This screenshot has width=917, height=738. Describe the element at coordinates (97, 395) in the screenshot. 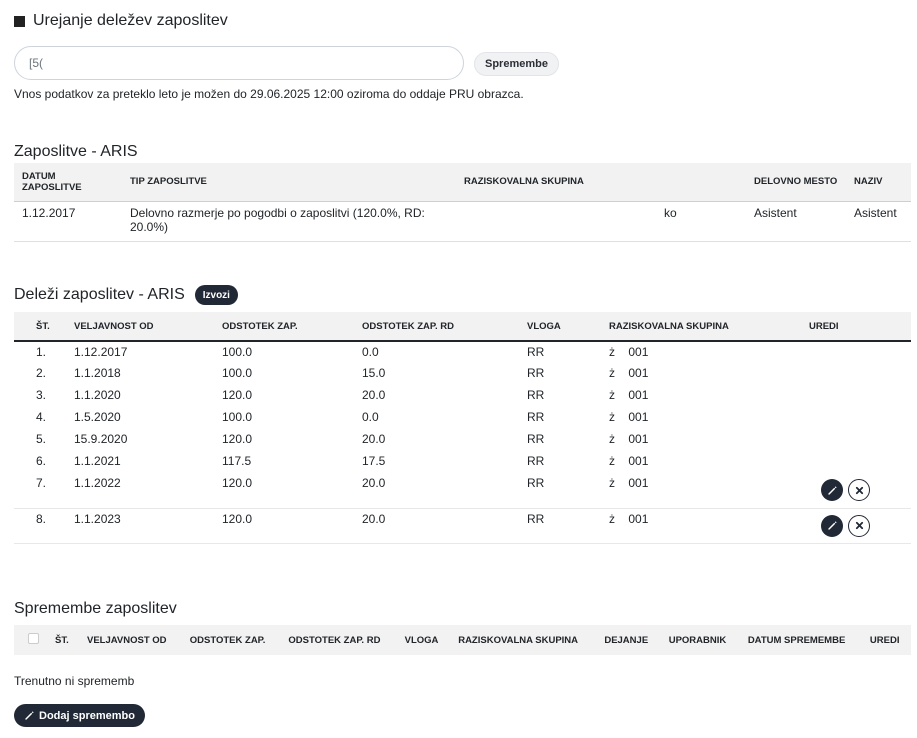

I see `share-valid-from: 1.1.2020` at that location.